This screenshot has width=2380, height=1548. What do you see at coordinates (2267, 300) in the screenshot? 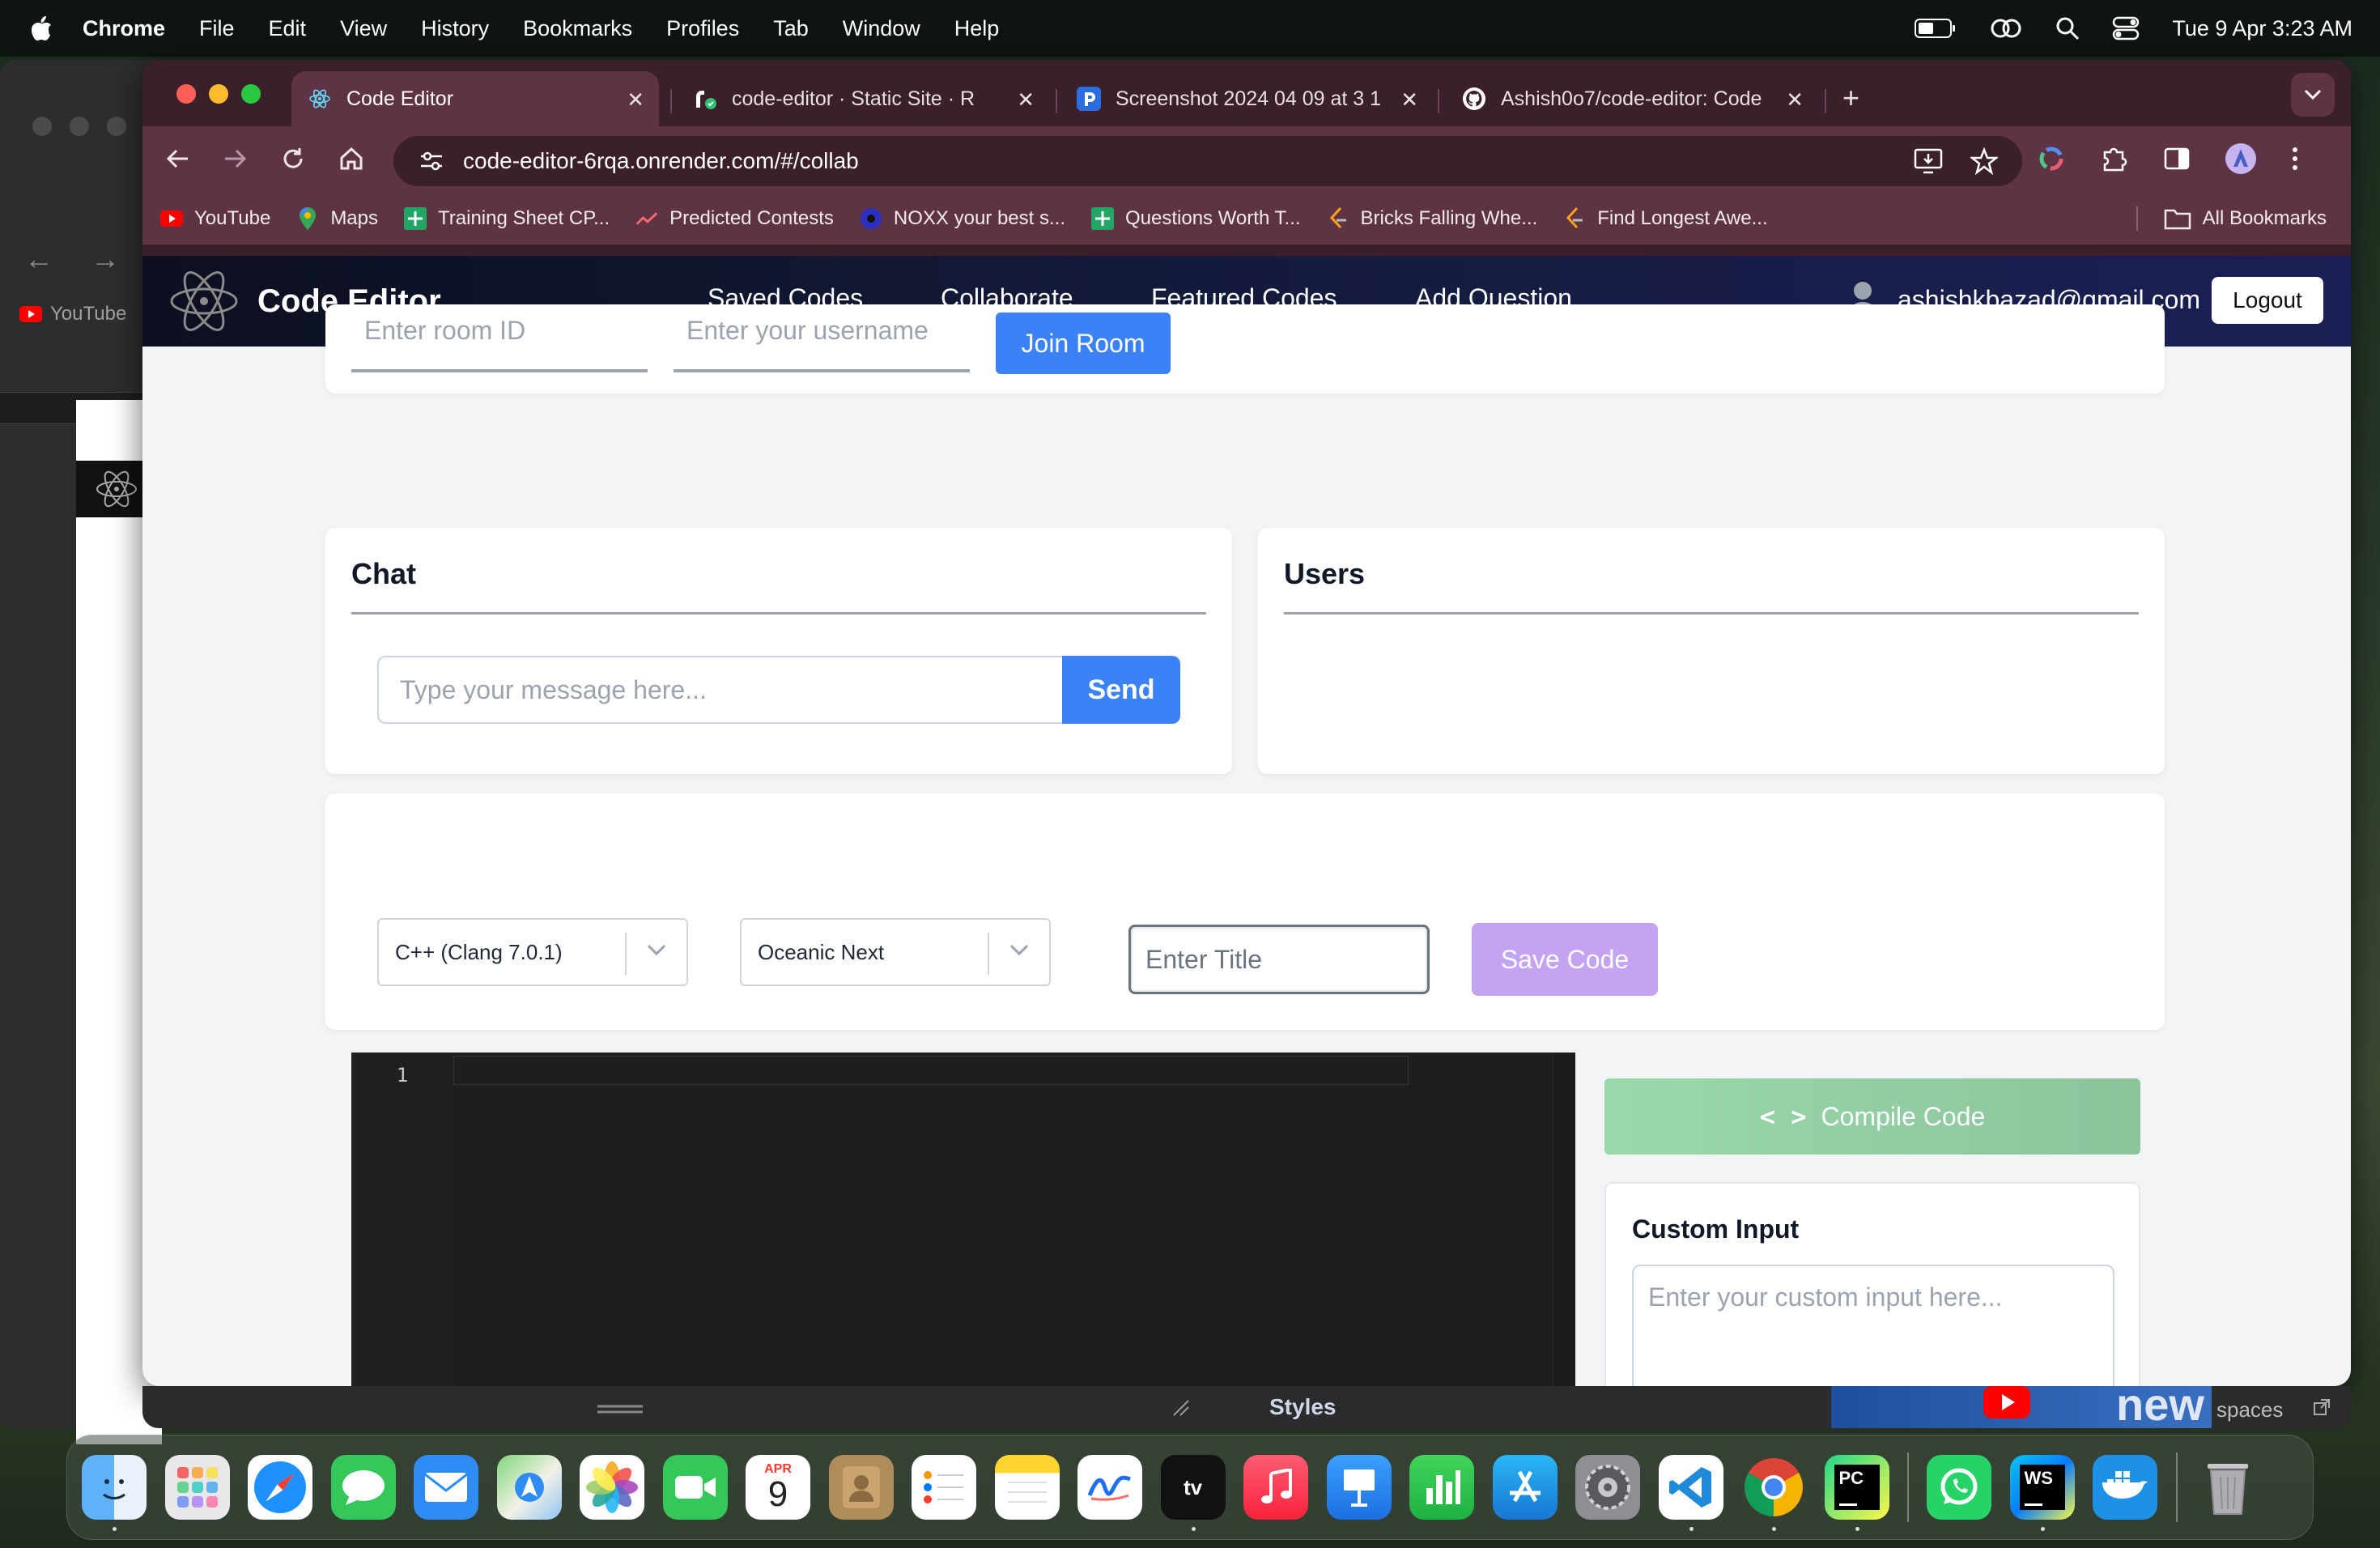
I see `logout-button: Logout` at bounding box center [2267, 300].